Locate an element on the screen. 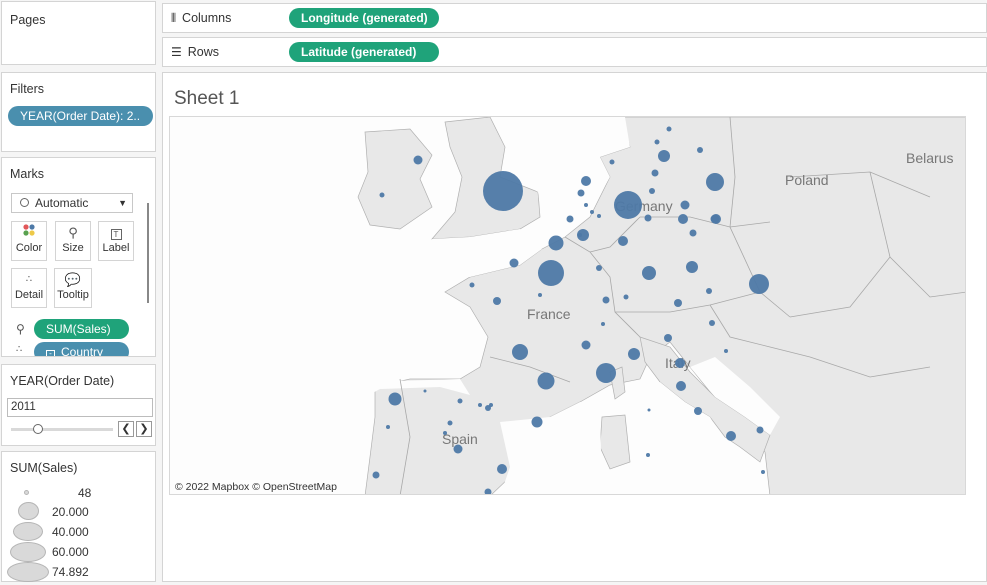  tooltip-button: 💬 Tooltip is located at coordinates (73, 288).